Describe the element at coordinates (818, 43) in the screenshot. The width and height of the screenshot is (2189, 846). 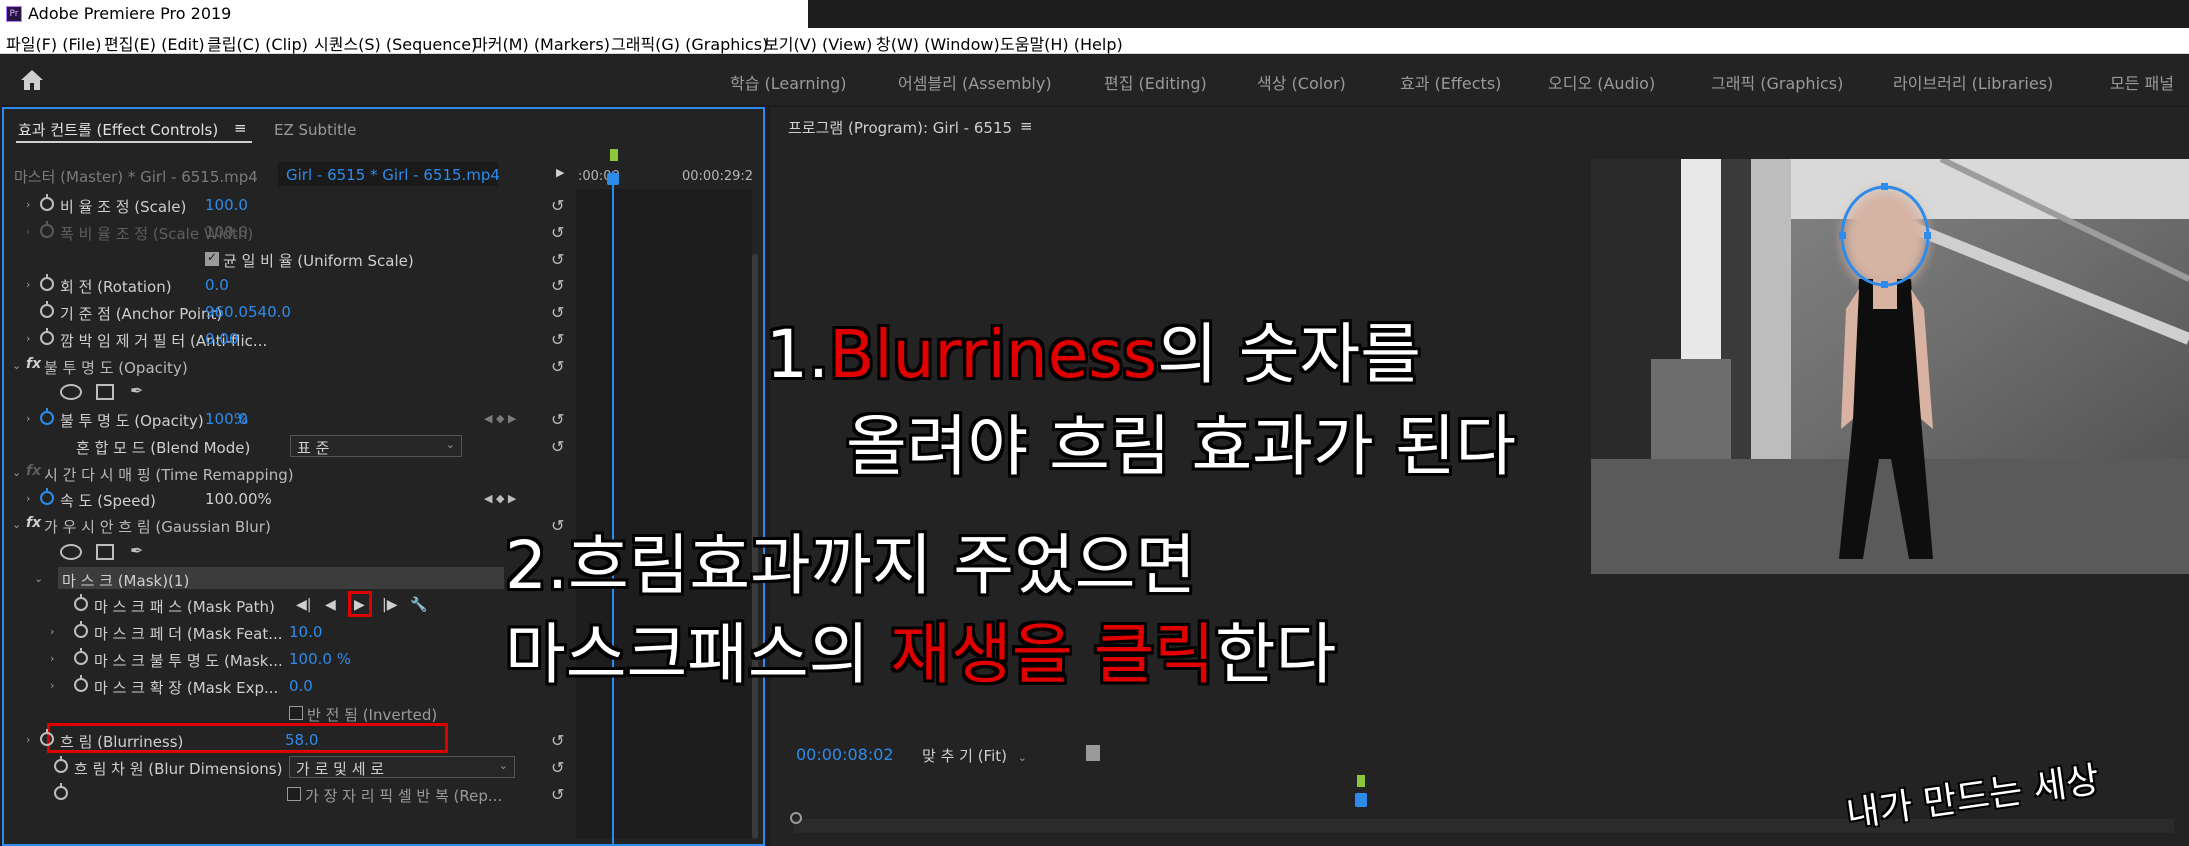
I see `menu-view: 보기(V) (View)` at that location.